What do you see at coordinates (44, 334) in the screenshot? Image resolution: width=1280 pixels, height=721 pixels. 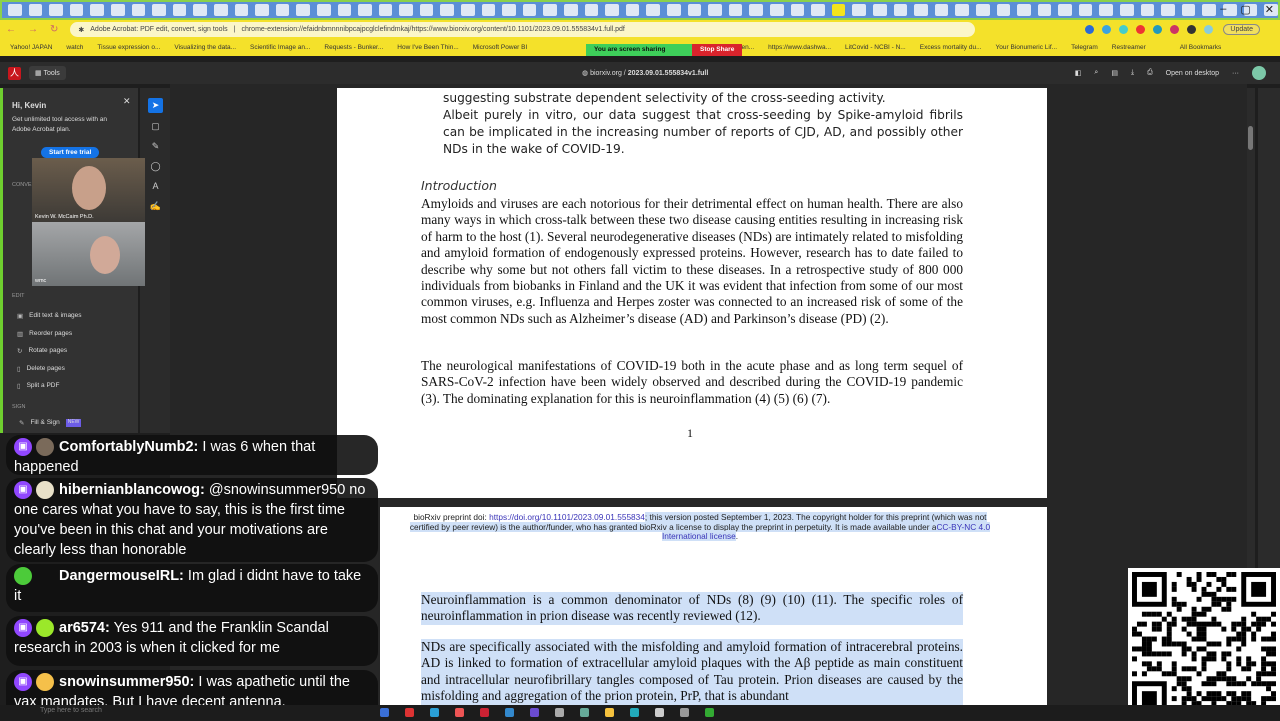 I see `reorder-pages-item: ▥ Reorder pages` at bounding box center [44, 334].